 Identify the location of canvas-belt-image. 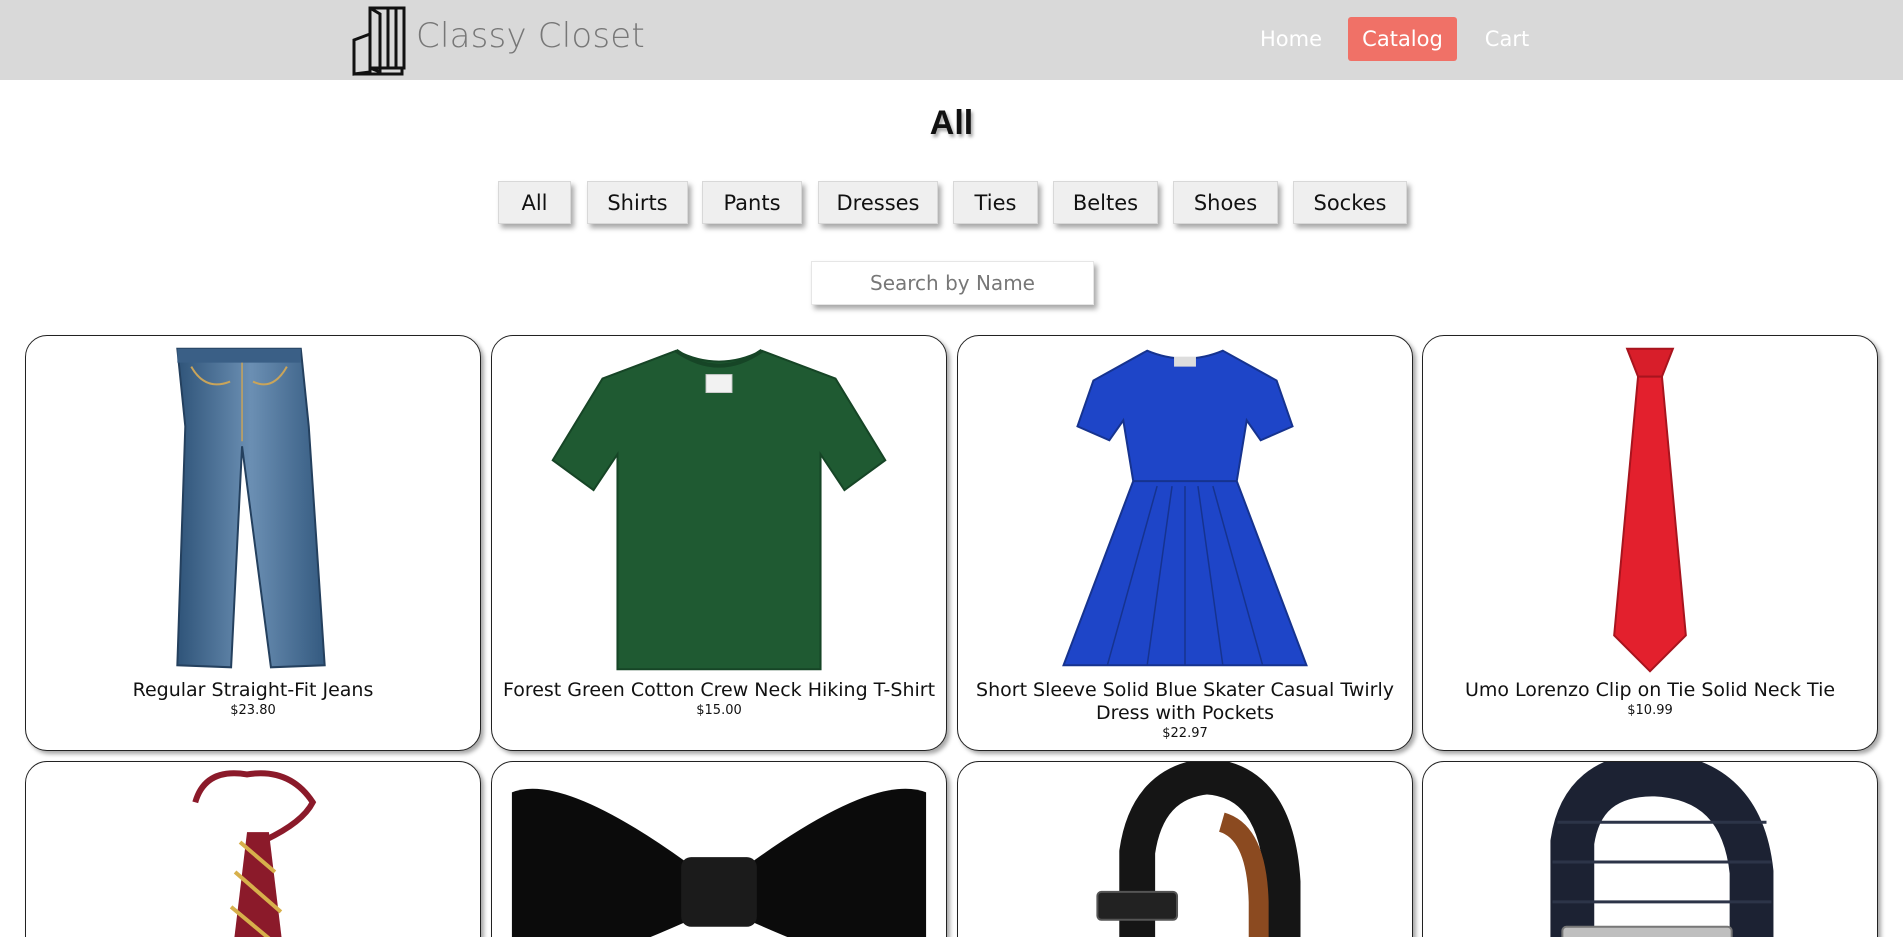
(1662, 849).